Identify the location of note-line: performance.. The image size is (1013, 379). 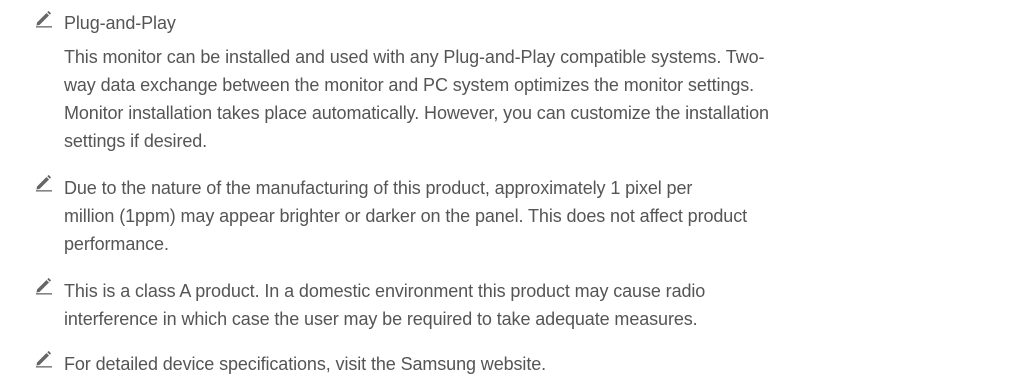
(116, 244).